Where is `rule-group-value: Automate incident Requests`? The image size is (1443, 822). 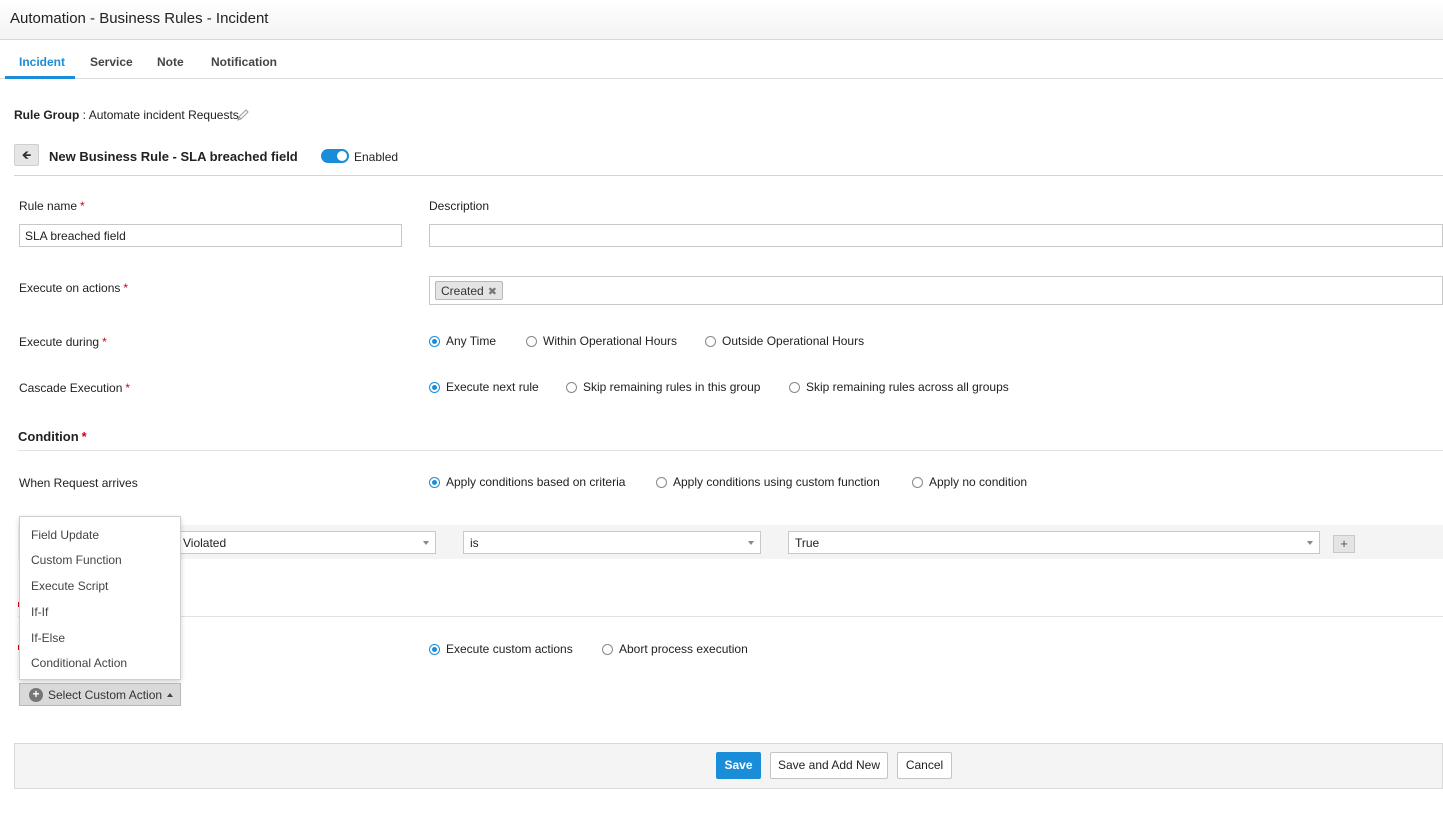
rule-group-value: Automate incident Requests is located at coordinates (163, 115).